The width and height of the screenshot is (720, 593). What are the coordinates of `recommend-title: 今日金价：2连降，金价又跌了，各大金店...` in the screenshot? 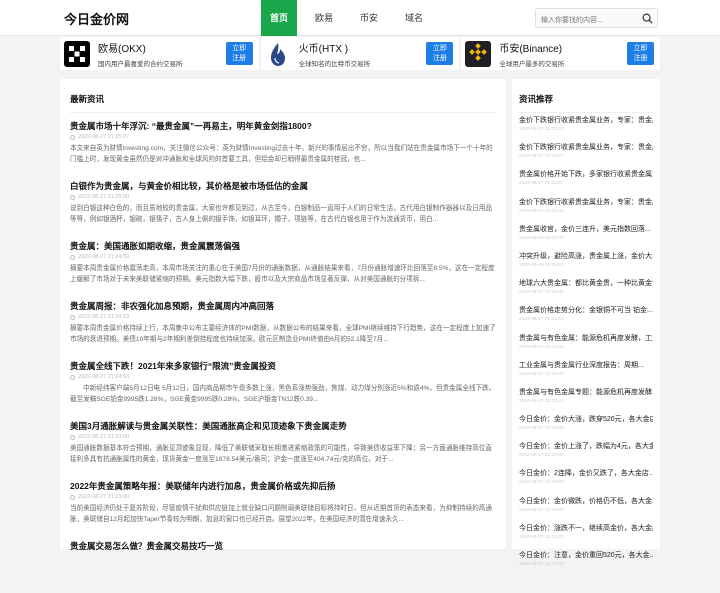 It's located at (586, 474).